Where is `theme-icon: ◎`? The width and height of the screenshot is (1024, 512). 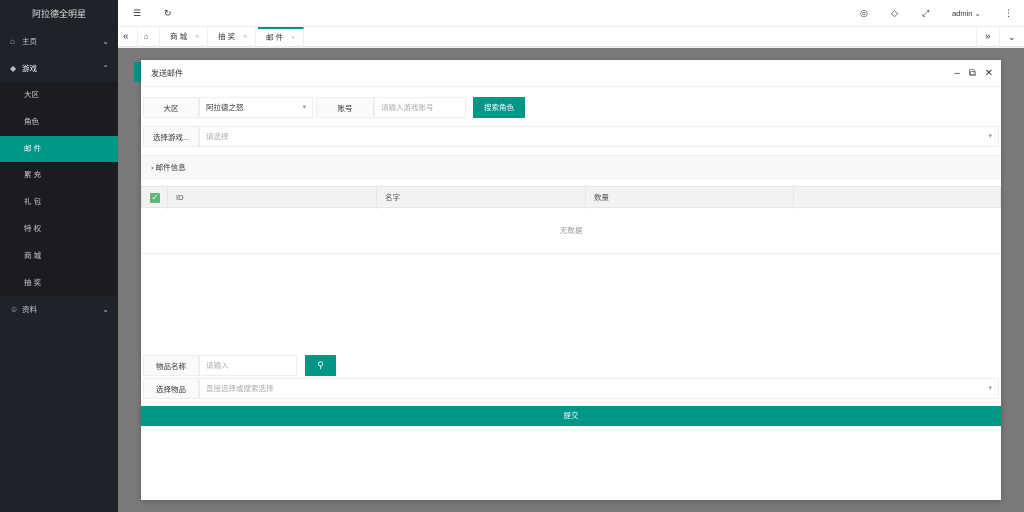 theme-icon: ◎ is located at coordinates (864, 13).